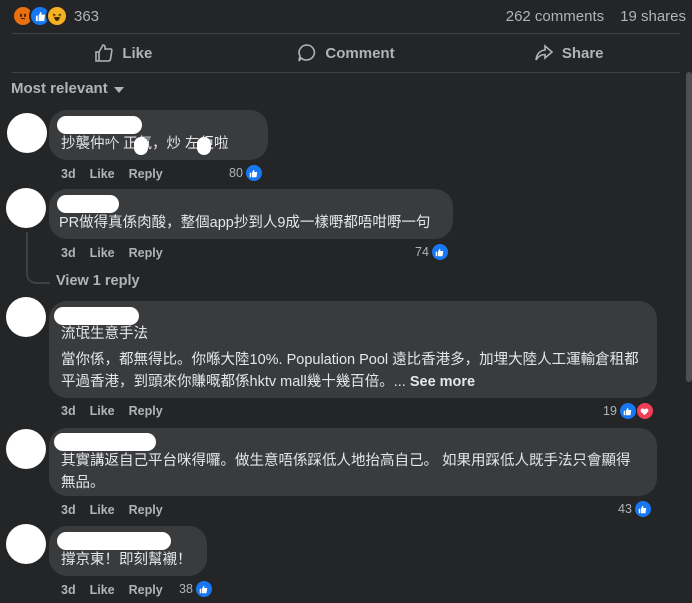 The width and height of the screenshot is (692, 603). Describe the element at coordinates (689, 227) in the screenshot. I see `scrollbar-thumb` at that location.